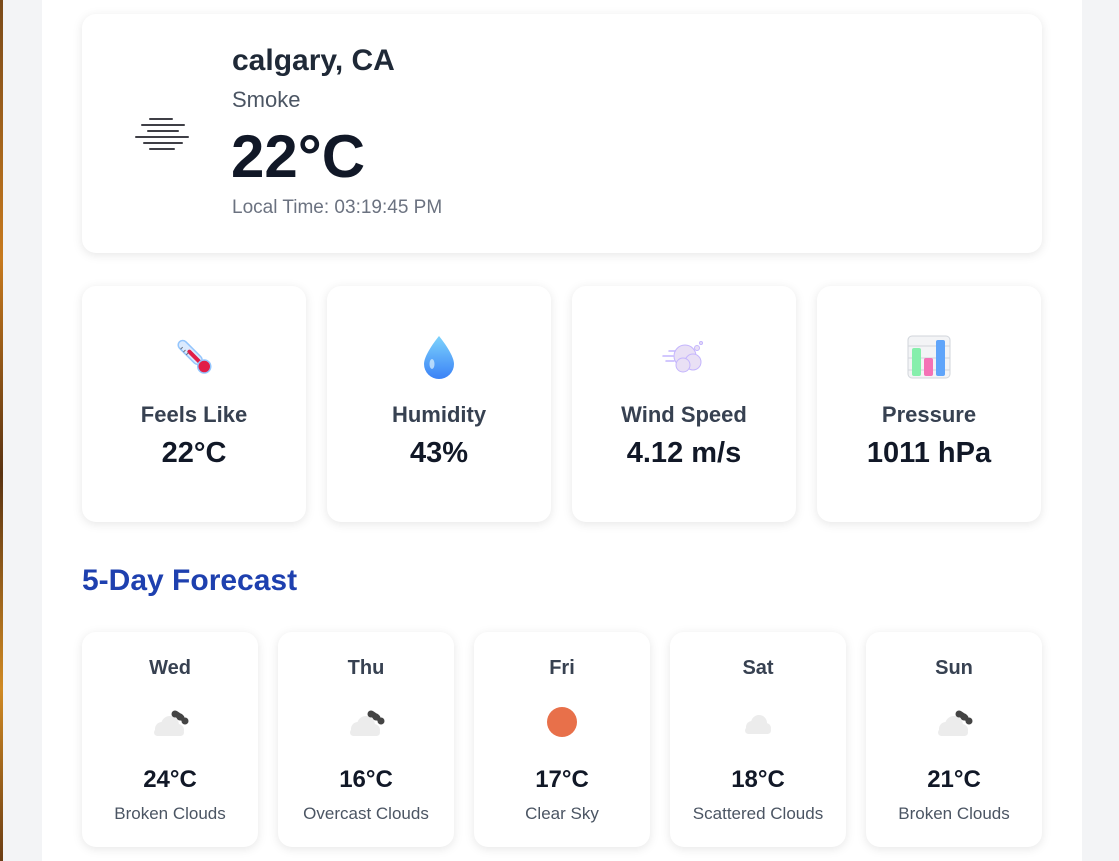 The width and height of the screenshot is (1119, 861). Describe the element at coordinates (562, 779) in the screenshot. I see `forecast-temperature: 17°C` at that location.